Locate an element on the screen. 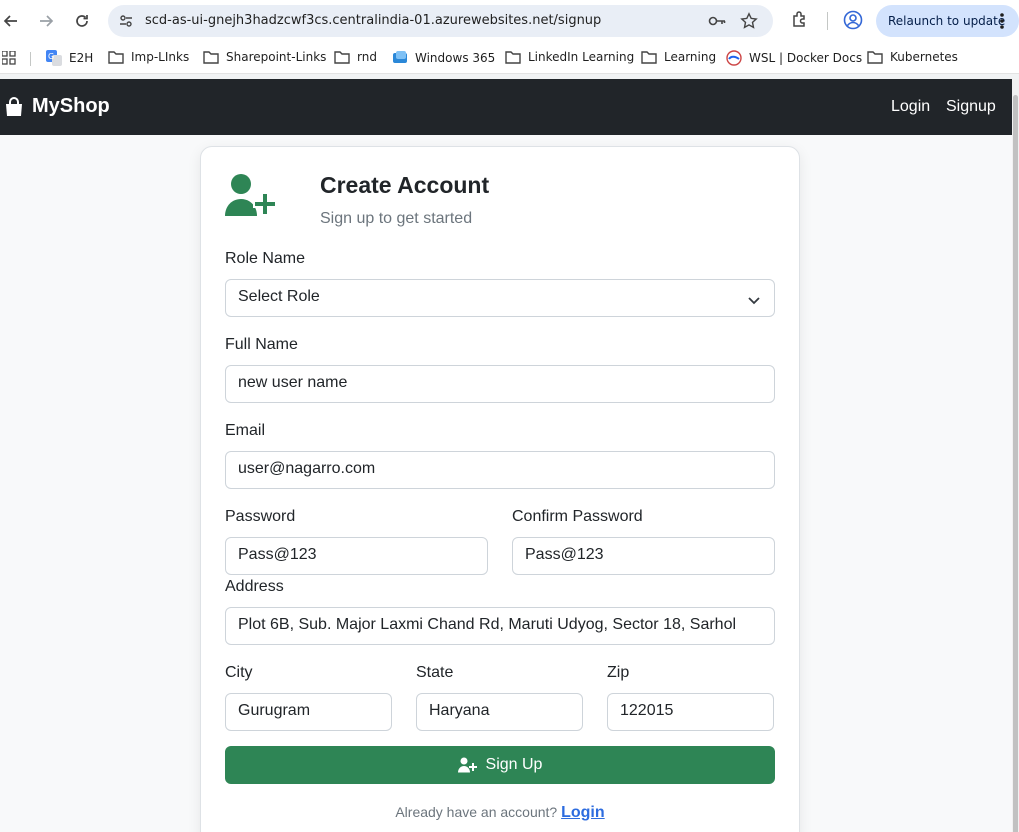  arrow-right-icon is located at coordinates (47, 21).